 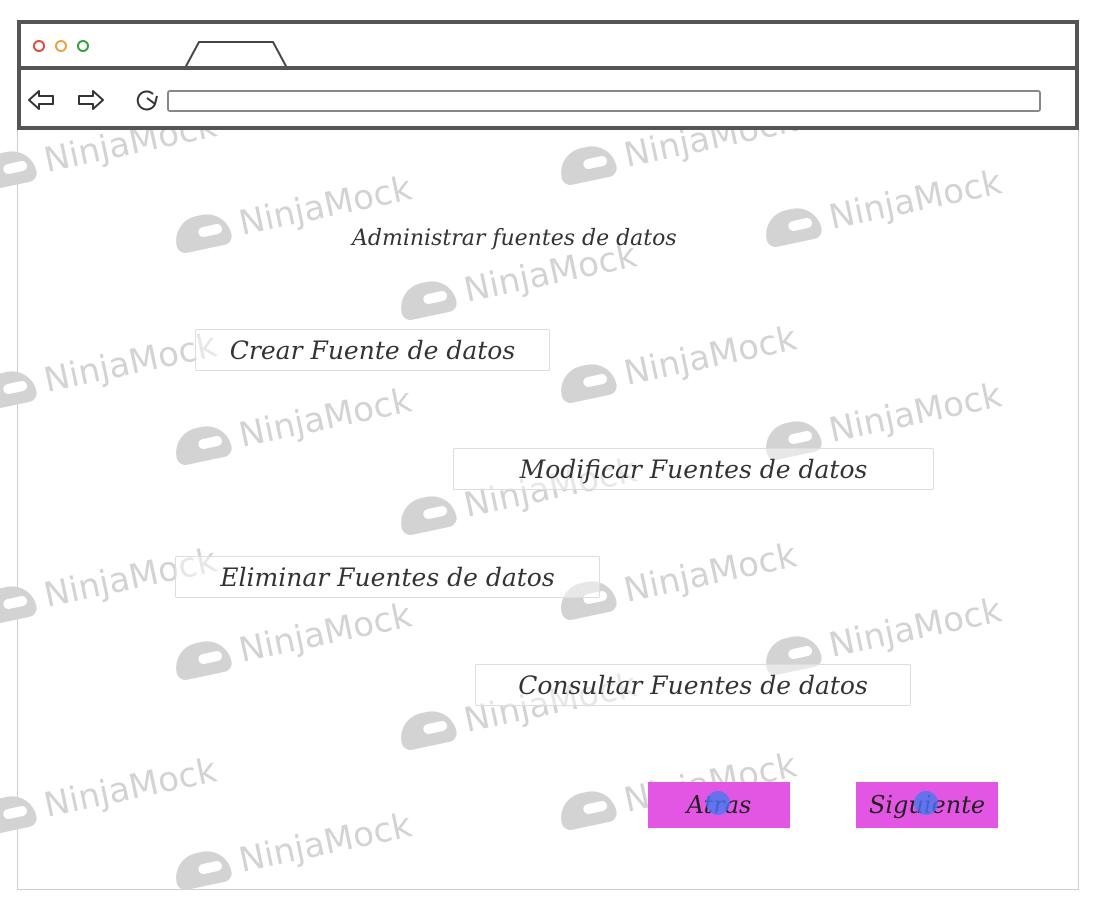 I want to click on back-arrow-icon, so click(x=41, y=100).